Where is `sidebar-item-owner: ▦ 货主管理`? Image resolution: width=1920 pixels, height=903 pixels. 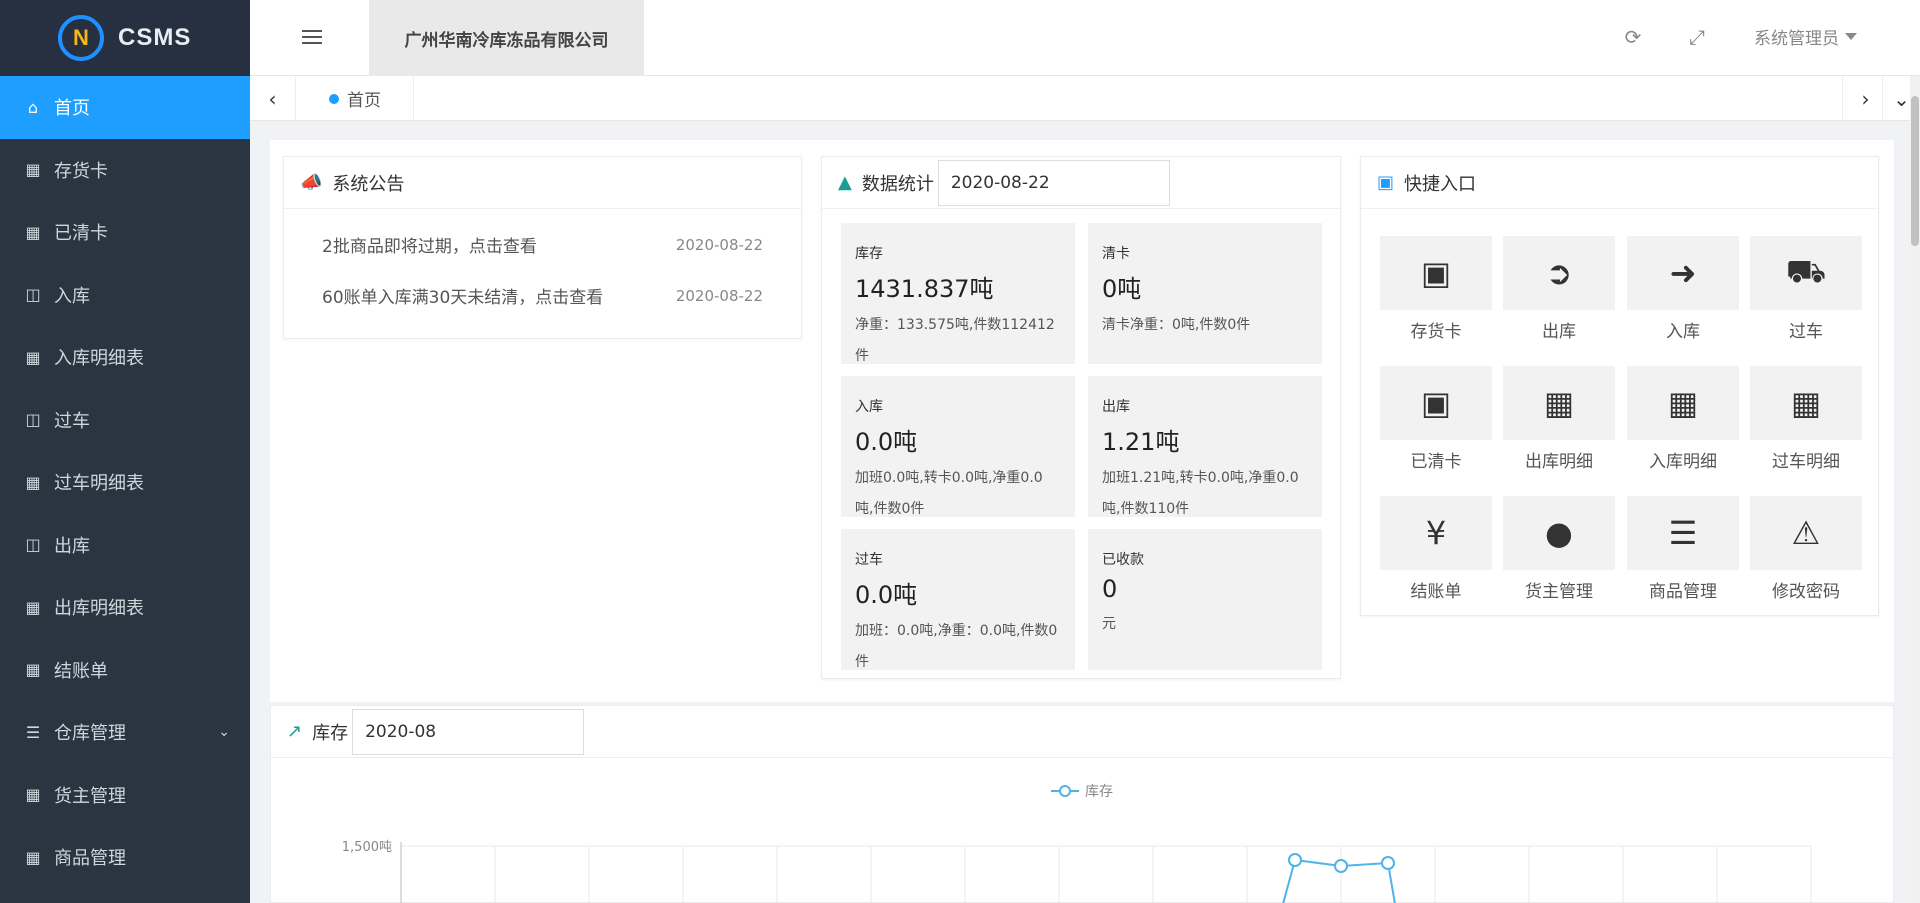 sidebar-item-owner: ▦ 货主管理 is located at coordinates (125, 795).